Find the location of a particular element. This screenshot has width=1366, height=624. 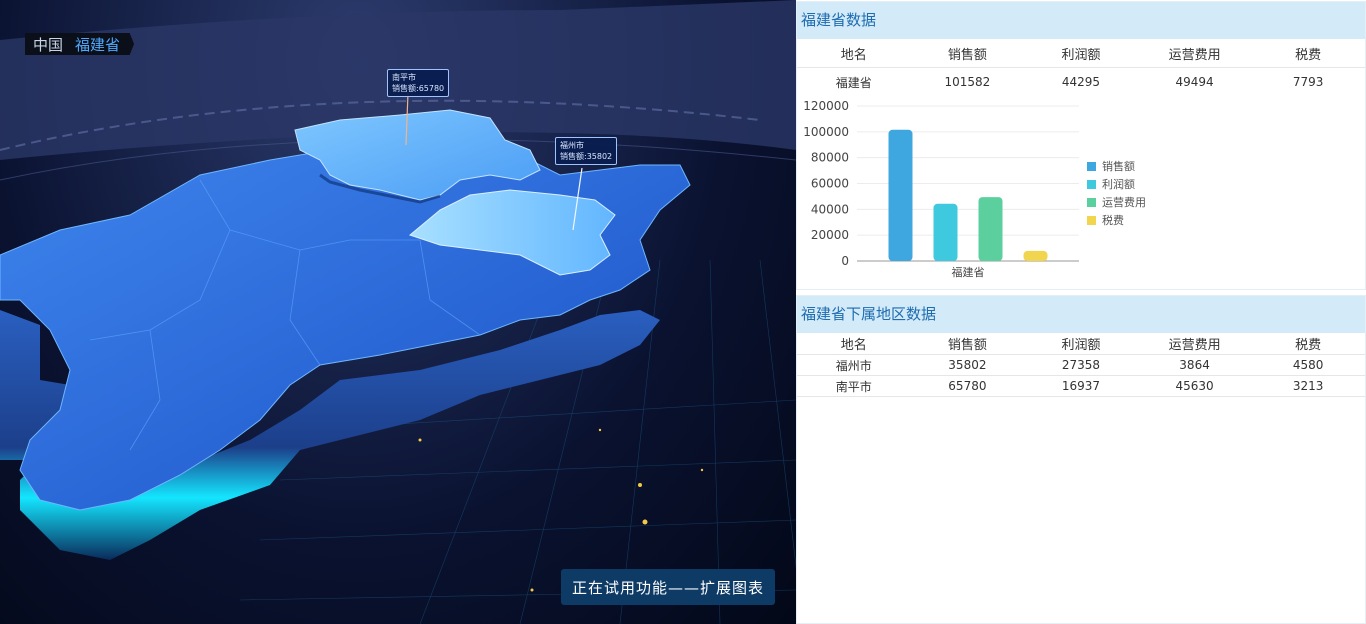

cell-opex: 49494 is located at coordinates (1194, 82).